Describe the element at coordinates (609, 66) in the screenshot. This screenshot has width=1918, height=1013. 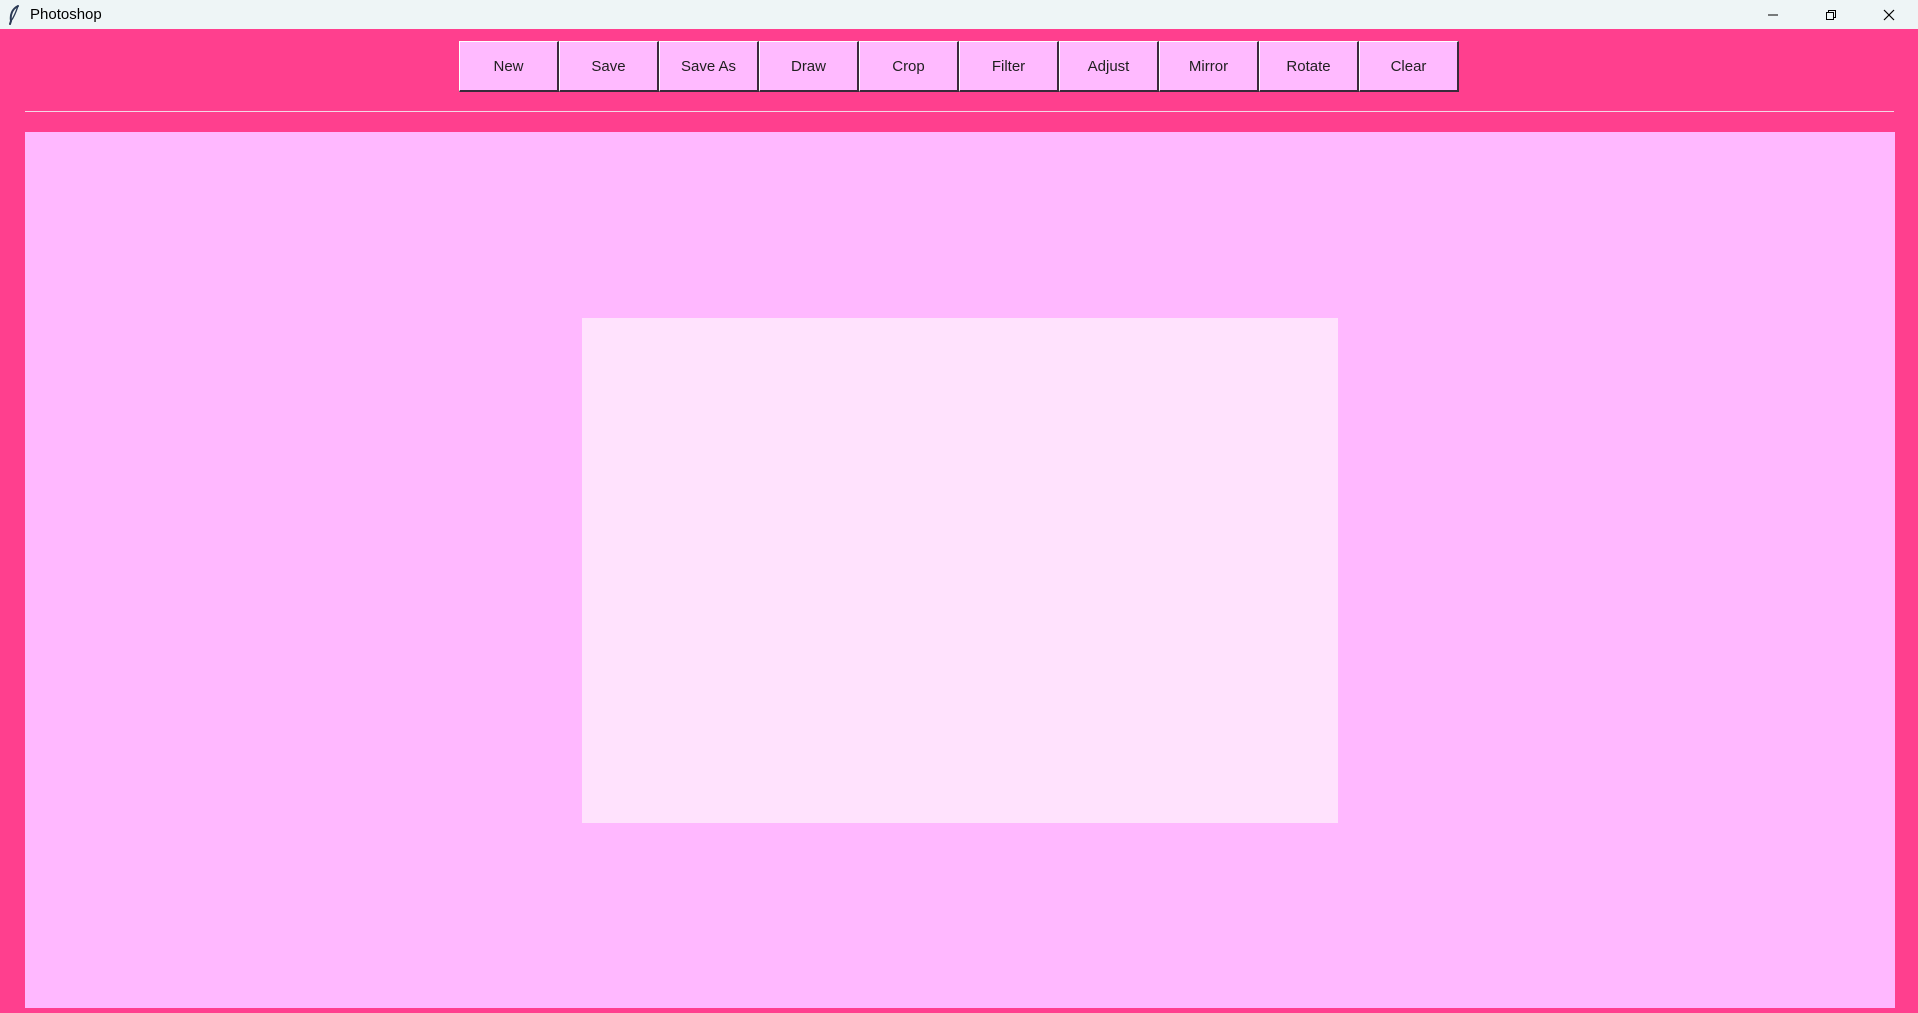
I see `save-button: Save` at that location.